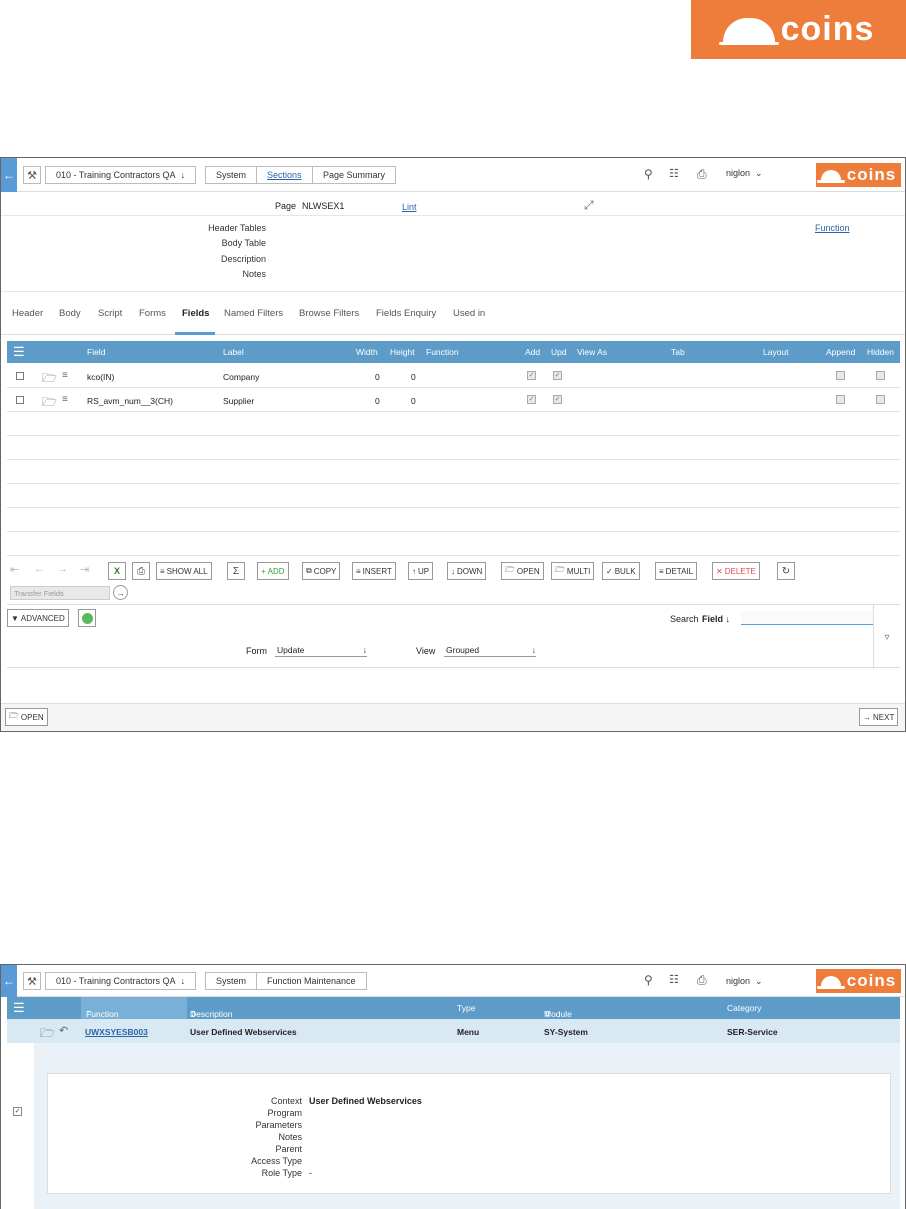 The height and width of the screenshot is (1209, 906). What do you see at coordinates (96, 352) in the screenshot?
I see `col-field: Field` at bounding box center [96, 352].